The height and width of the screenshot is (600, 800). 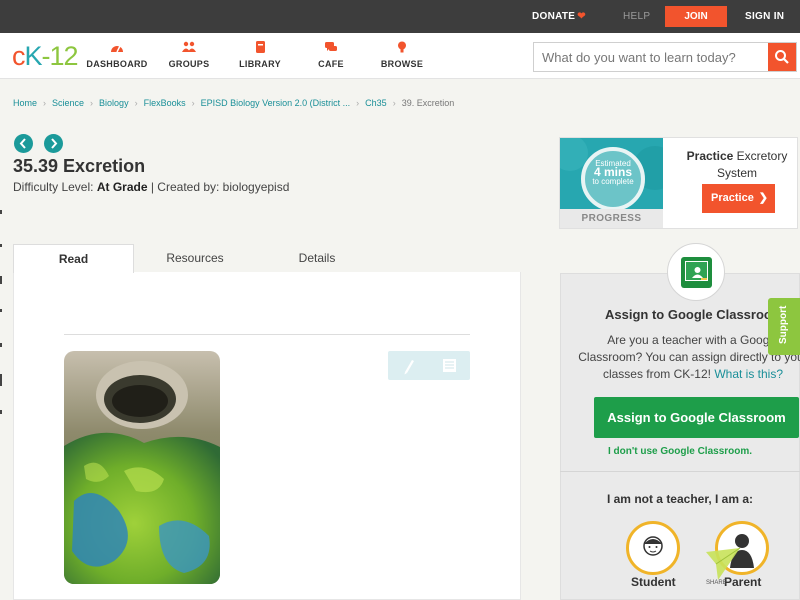 I want to click on nav-browse: BROWSE, so click(x=402, y=55).